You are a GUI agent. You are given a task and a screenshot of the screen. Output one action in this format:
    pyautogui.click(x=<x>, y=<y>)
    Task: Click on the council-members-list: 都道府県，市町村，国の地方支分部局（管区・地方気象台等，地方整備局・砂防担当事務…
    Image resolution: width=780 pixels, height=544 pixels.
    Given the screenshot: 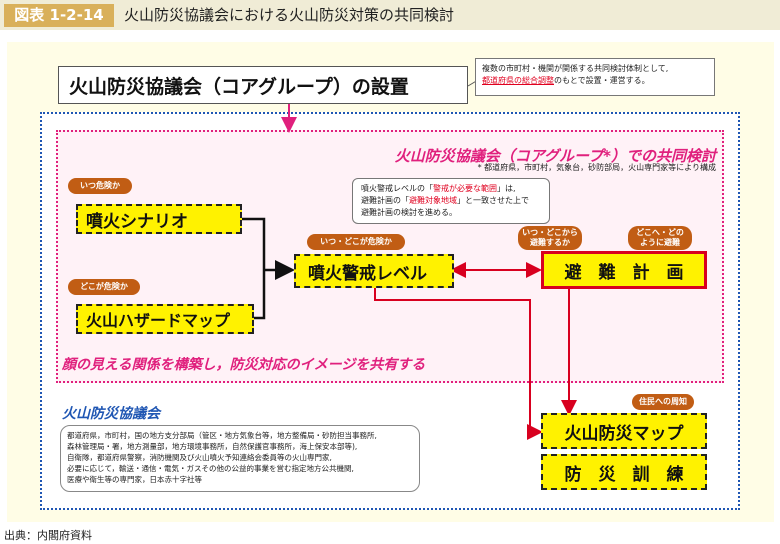 What is the action you would take?
    pyautogui.click(x=240, y=458)
    